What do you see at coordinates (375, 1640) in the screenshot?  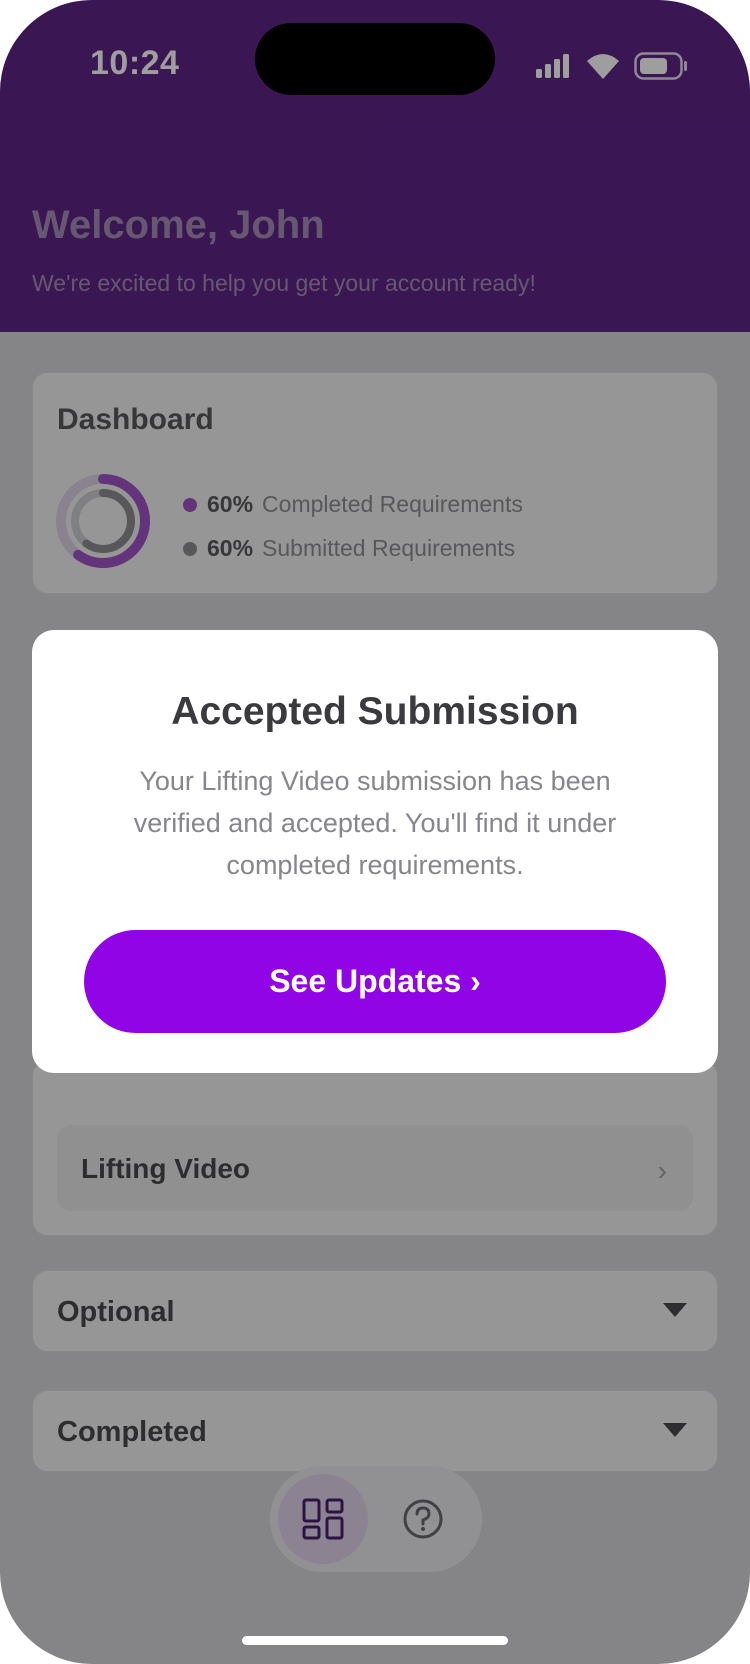 I see `home-indicator` at bounding box center [375, 1640].